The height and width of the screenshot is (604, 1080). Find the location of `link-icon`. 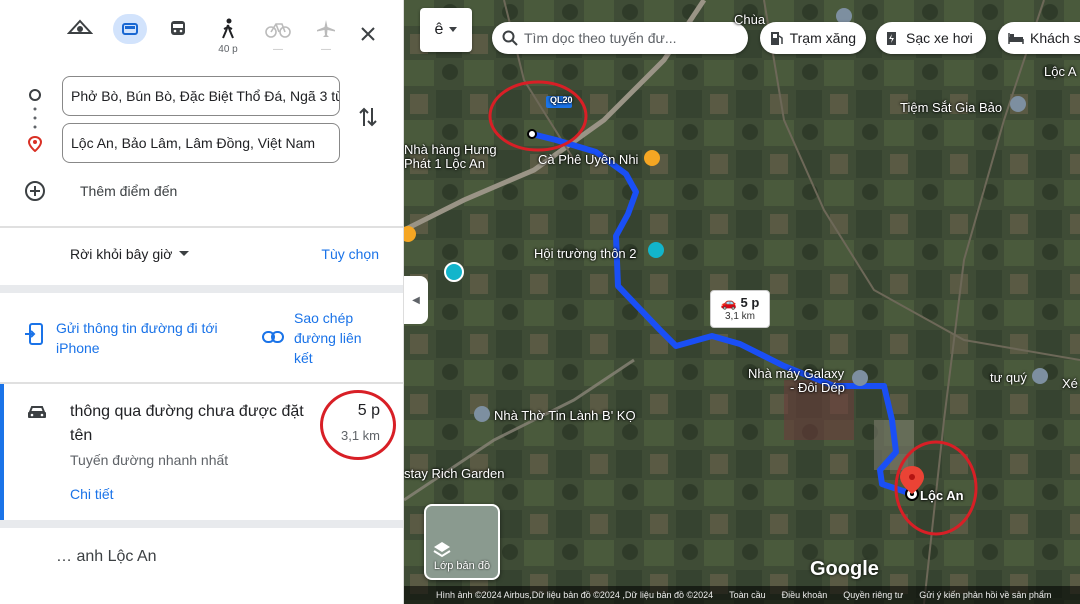

link-icon is located at coordinates (273, 337).